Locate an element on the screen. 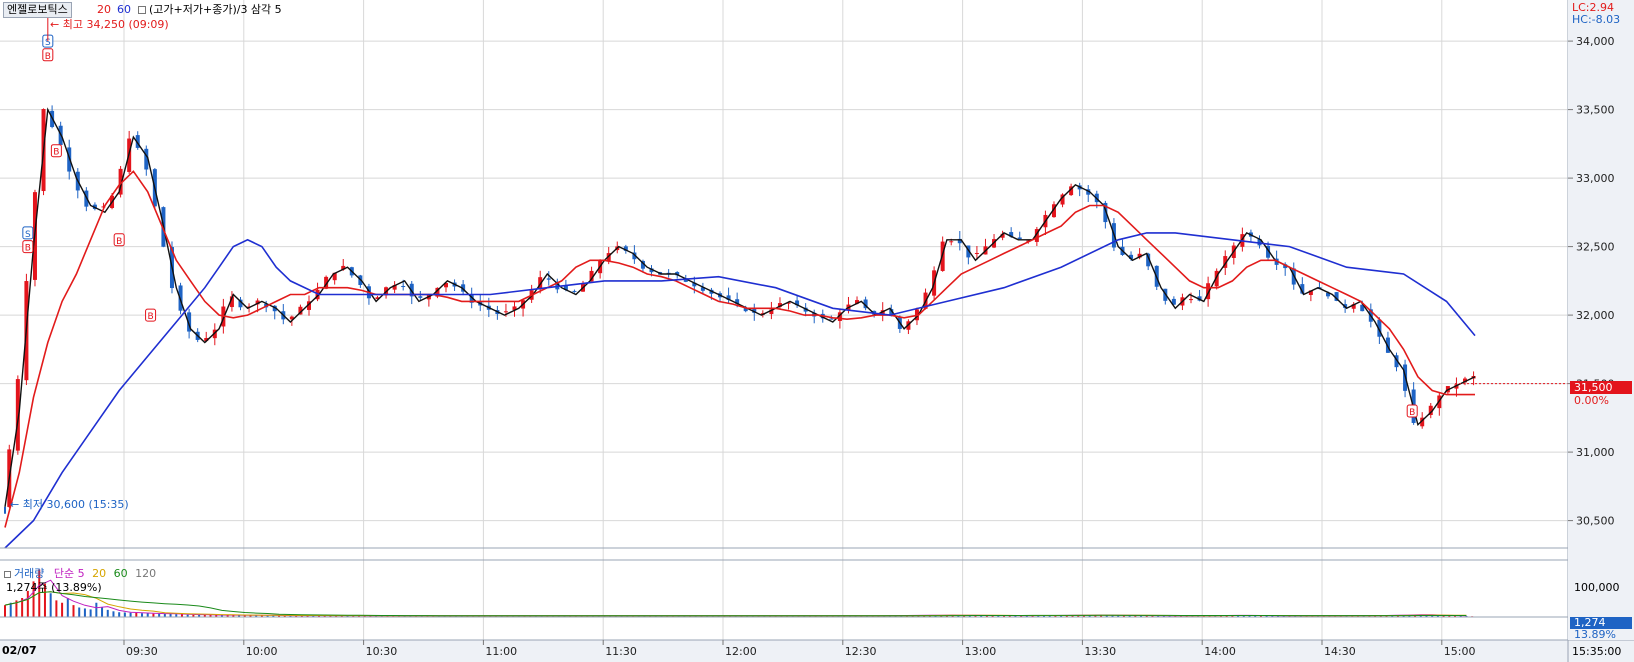 The height and width of the screenshot is (662, 1634). low-annotation: ← 최저 30,600 (15:35) is located at coordinates (69, 504).